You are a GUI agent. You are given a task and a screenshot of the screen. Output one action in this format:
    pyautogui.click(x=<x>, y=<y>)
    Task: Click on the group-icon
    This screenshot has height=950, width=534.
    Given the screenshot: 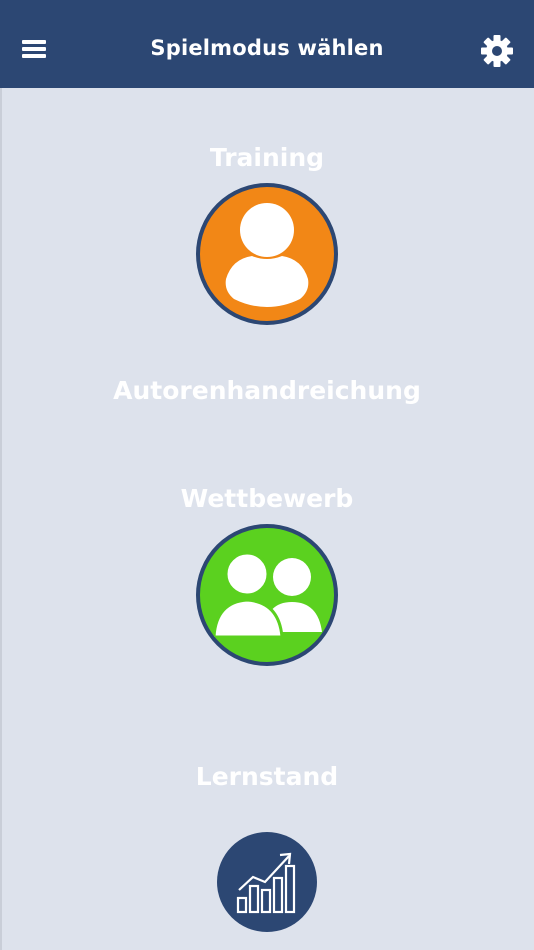 What is the action you would take?
    pyautogui.click(x=267, y=595)
    